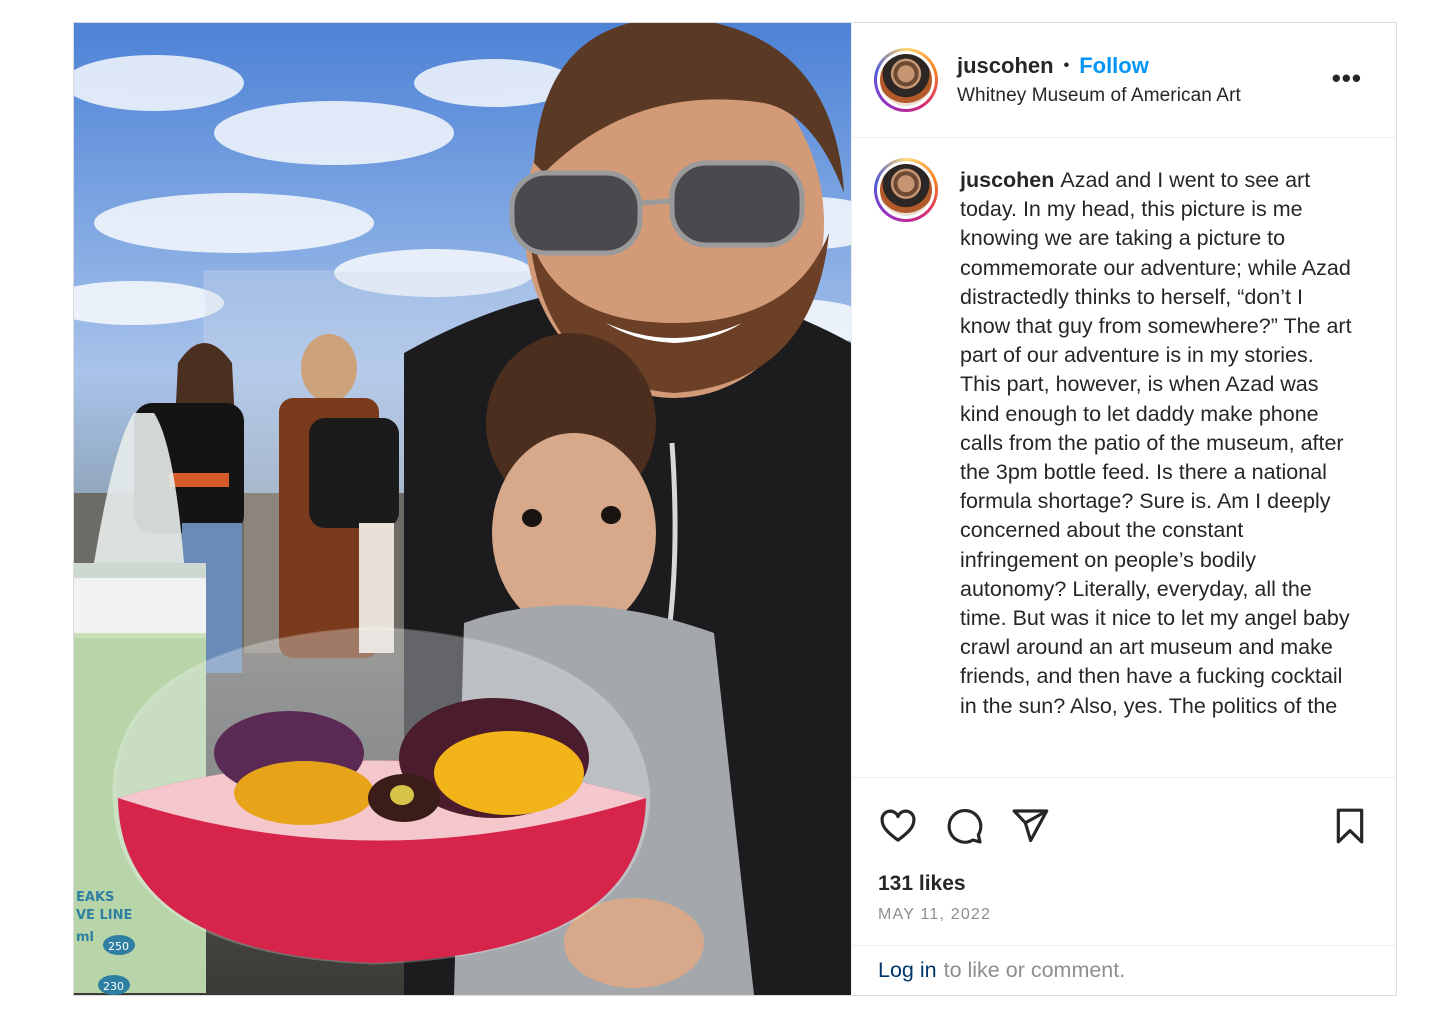  I want to click on bottle-label-3: ml, so click(85, 937).